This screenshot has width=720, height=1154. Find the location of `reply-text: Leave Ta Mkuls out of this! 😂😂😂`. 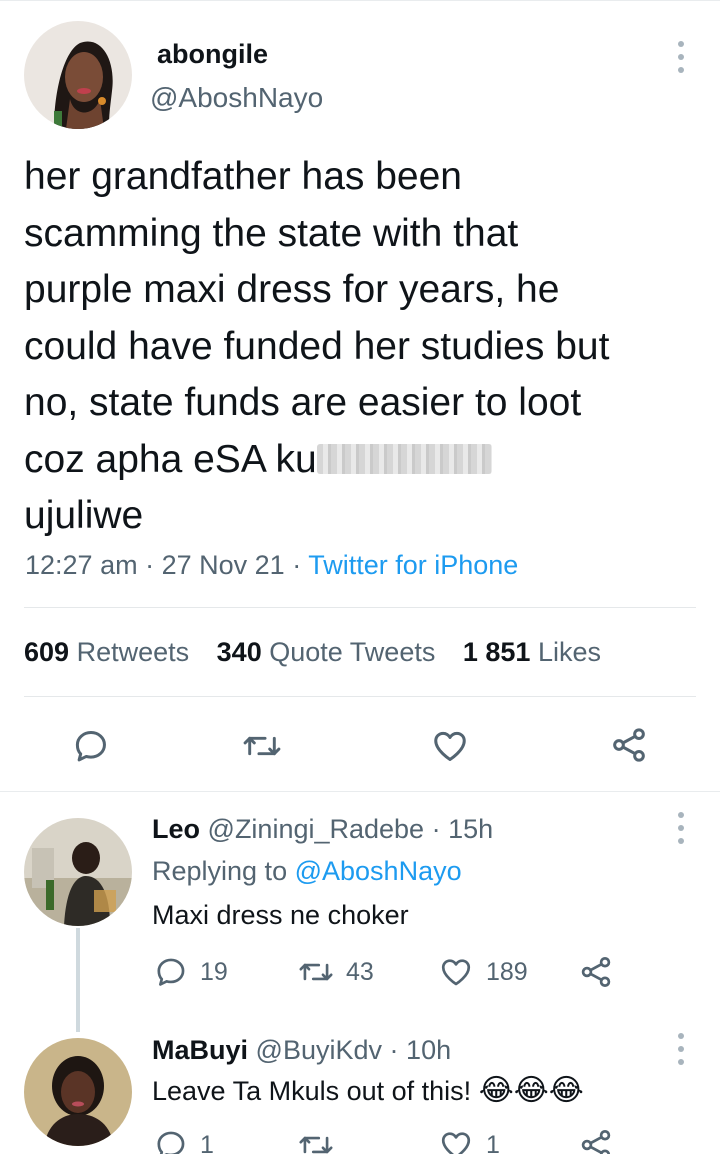

reply-text: Leave Ta Mkuls out of this! 😂😂😂 is located at coordinates (368, 1090).